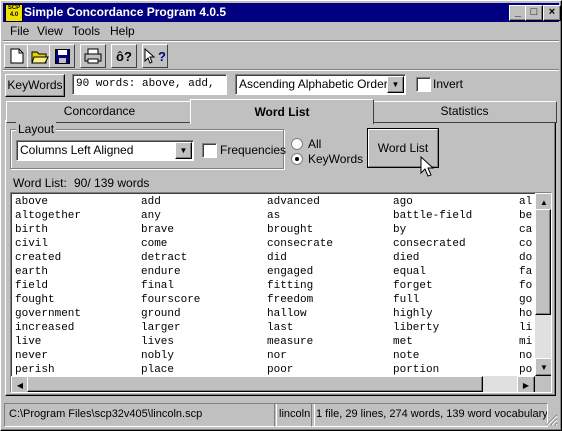 This screenshot has width=562, height=431. I want to click on scroll-down-button: ▼, so click(543, 367).